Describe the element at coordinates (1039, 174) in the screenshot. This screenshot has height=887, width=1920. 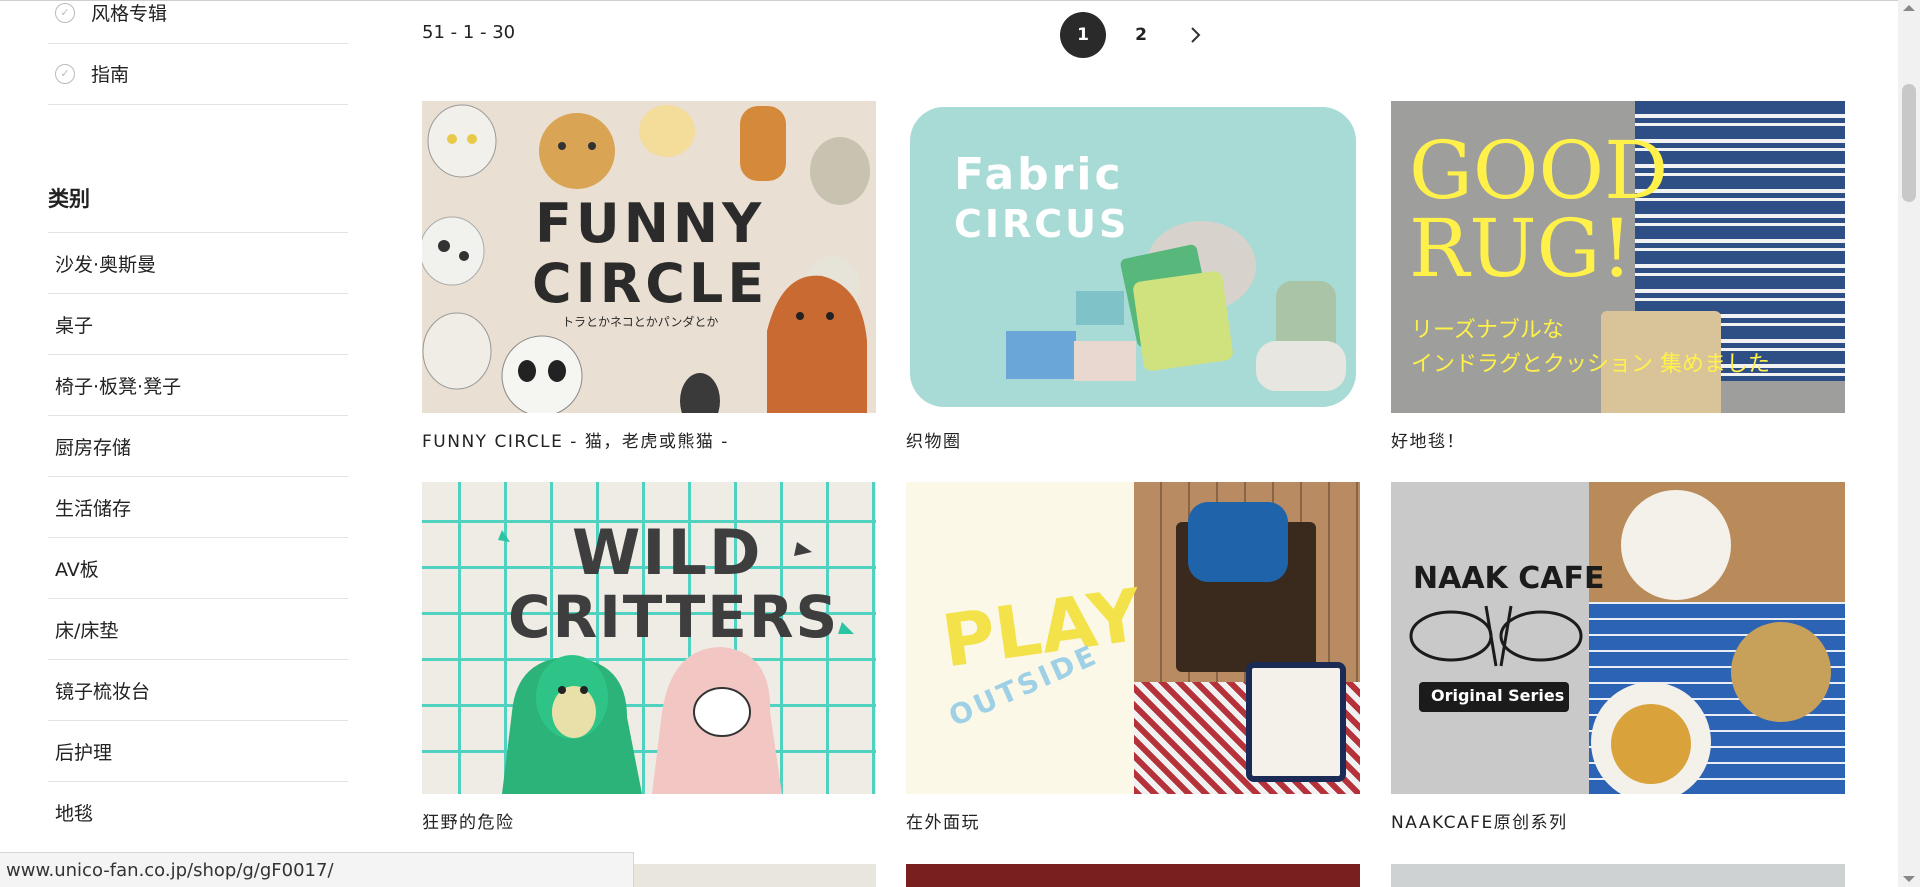
I see `art-title-line1: Fabric` at that location.